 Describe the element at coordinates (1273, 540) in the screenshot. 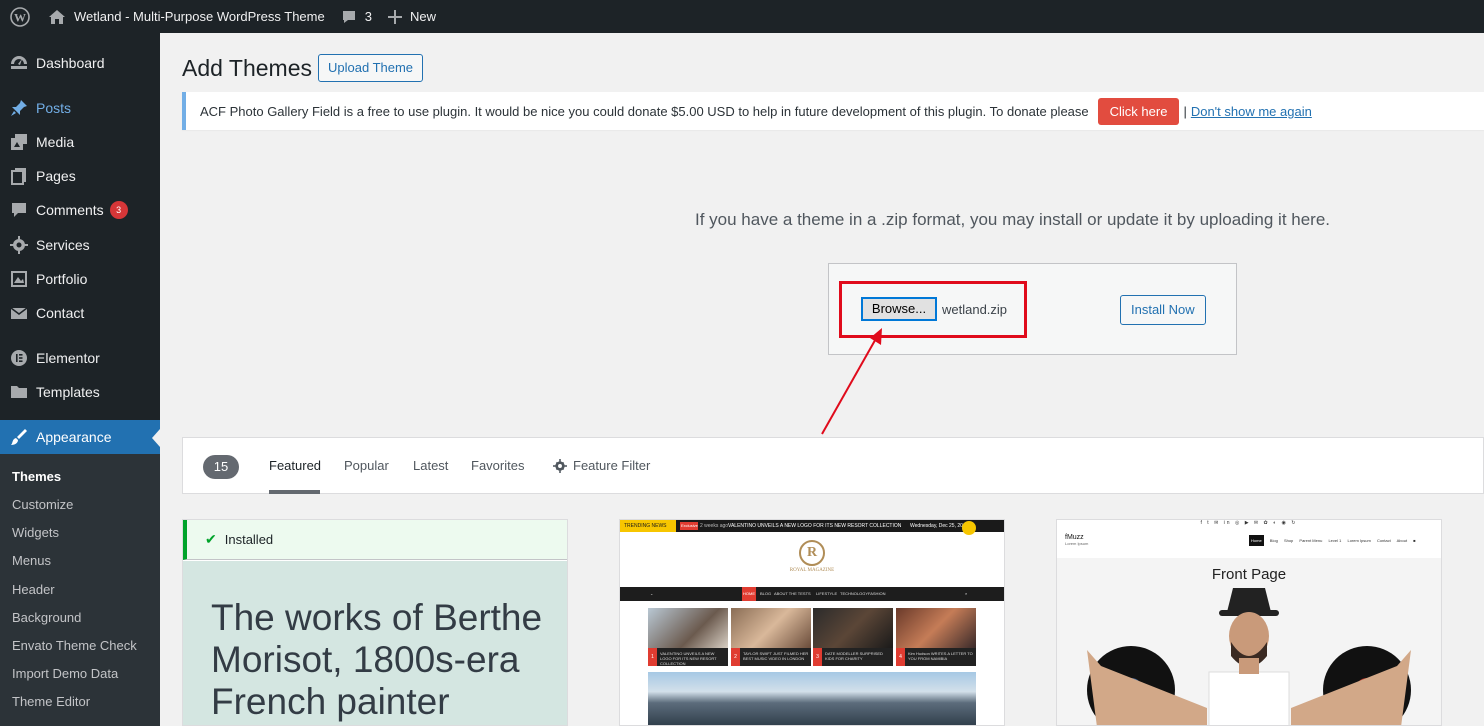

I see `nav-blog: Blog` at that location.